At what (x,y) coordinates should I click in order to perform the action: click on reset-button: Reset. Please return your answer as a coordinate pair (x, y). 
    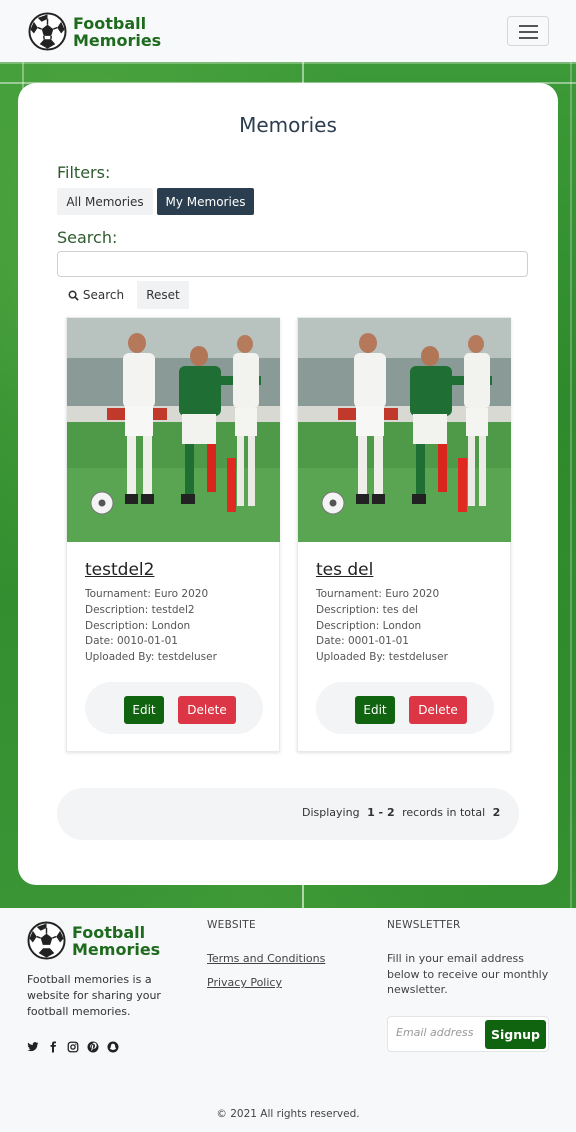
    Looking at the image, I should click on (163, 295).